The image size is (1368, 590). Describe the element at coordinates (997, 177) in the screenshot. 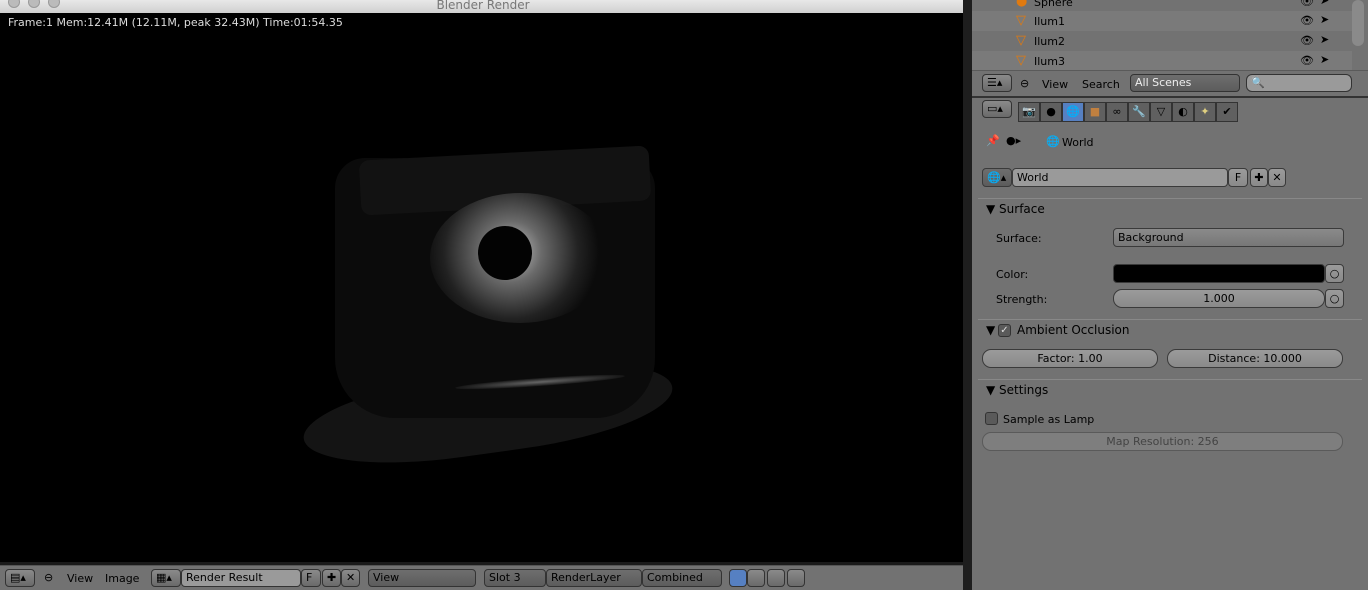

I see `browse-world-button: 🌐▴` at that location.